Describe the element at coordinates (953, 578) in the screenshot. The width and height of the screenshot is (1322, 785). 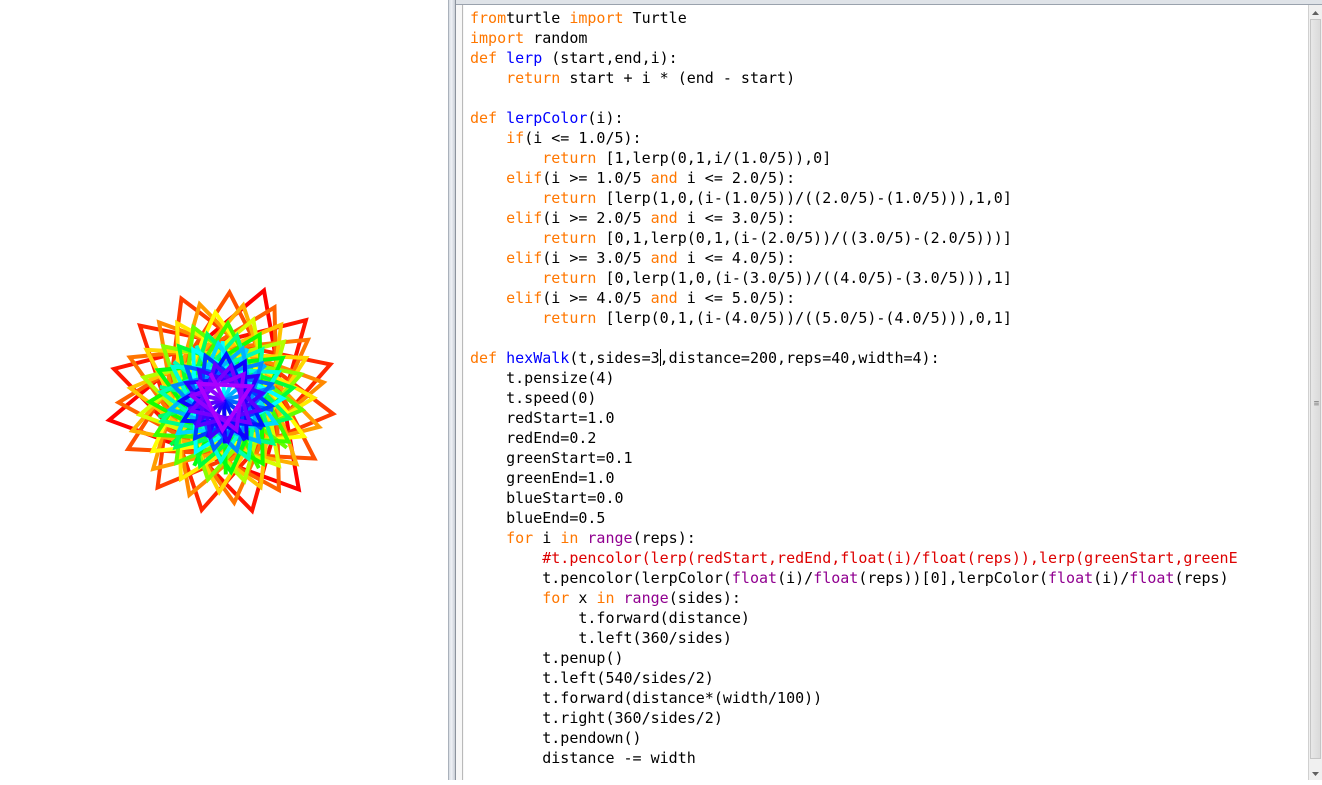
I see `code-token: (reps))[0],lerpColor(` at that location.